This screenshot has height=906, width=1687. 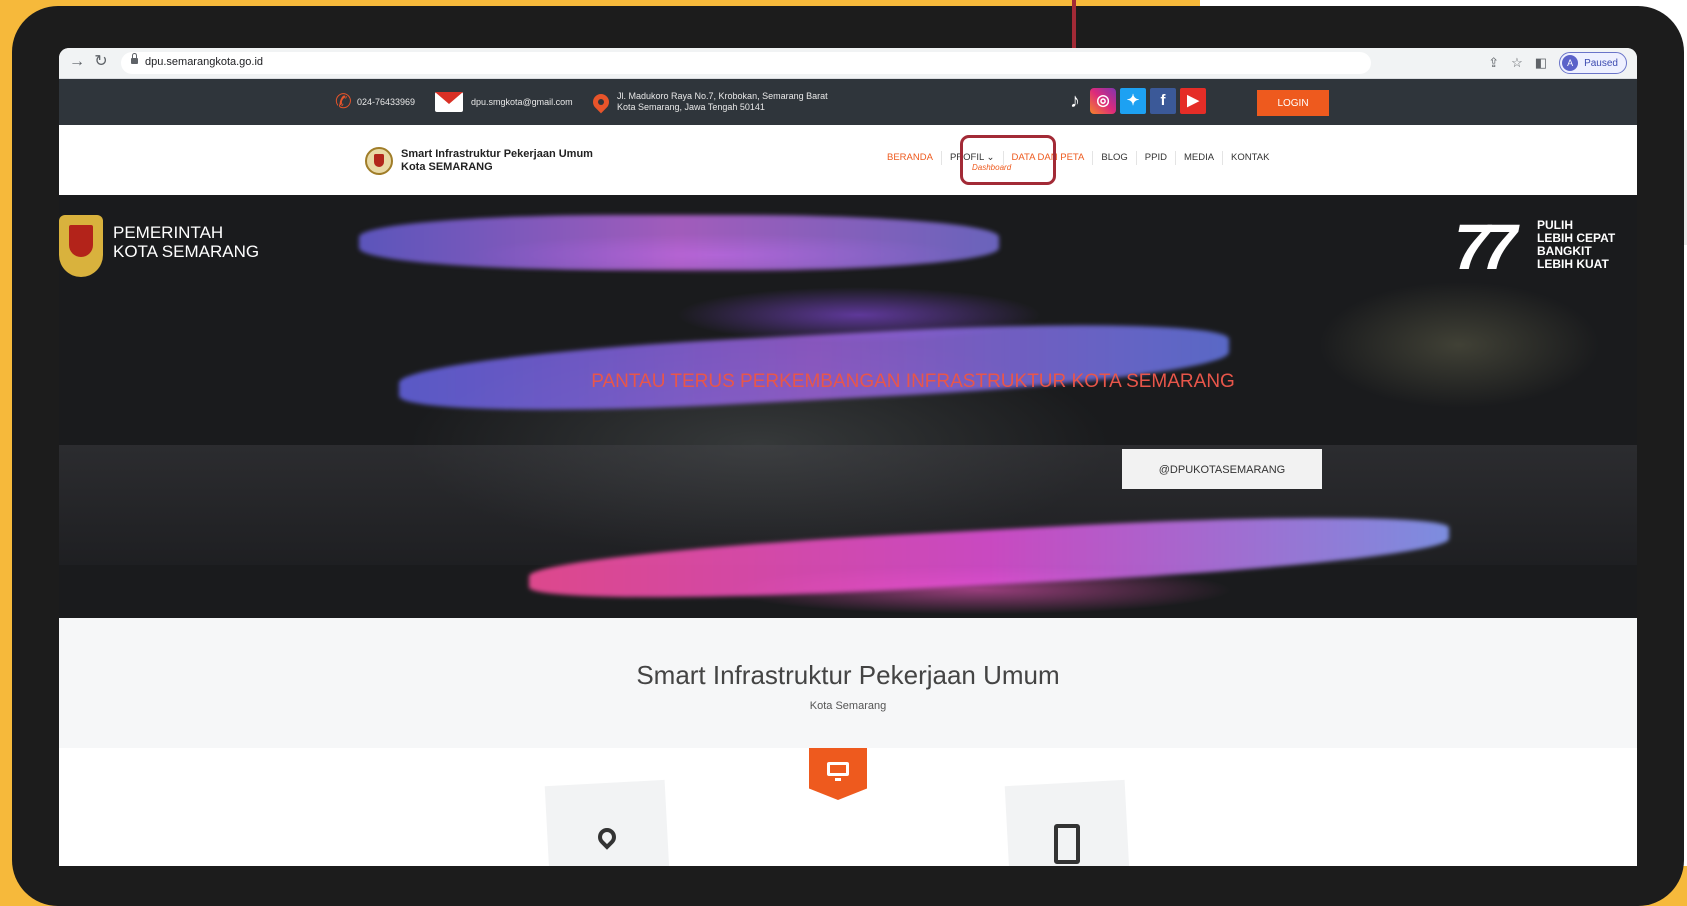 What do you see at coordinates (1293, 103) in the screenshot?
I see `login-button: LOGIN` at bounding box center [1293, 103].